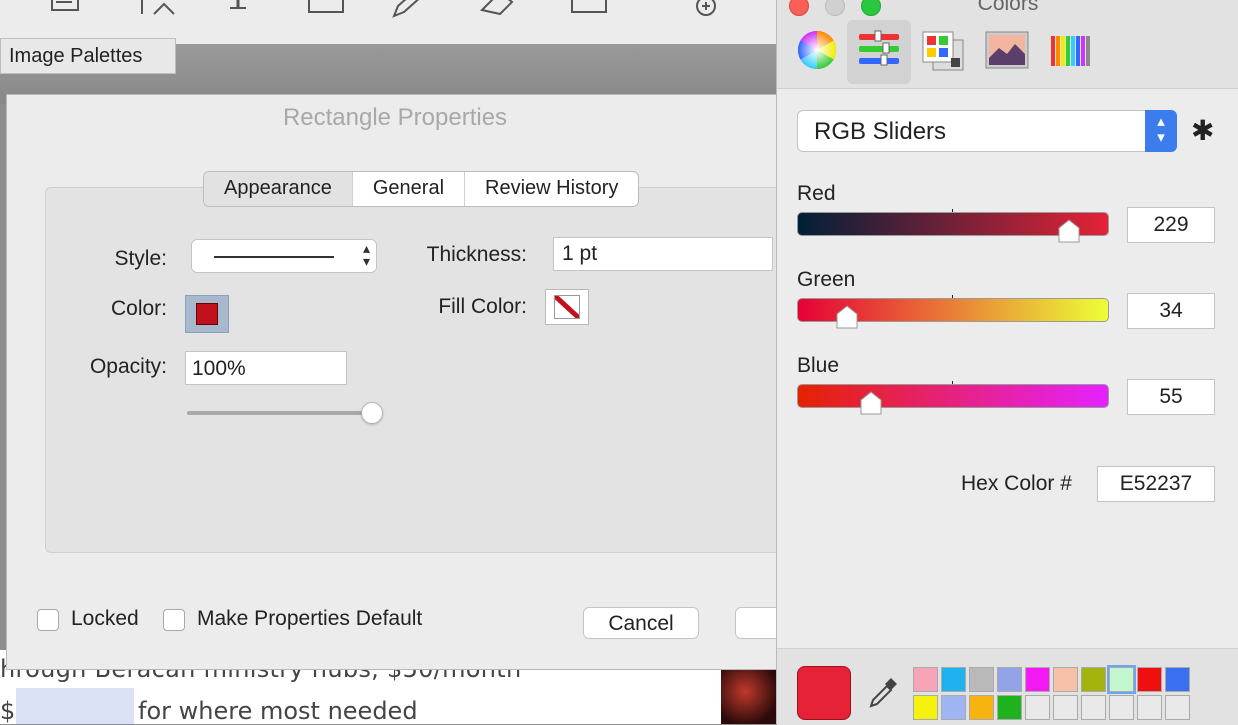 The height and width of the screenshot is (725, 1238). Describe the element at coordinates (1069, 232) in the screenshot. I see `red-slider-knob` at that location.